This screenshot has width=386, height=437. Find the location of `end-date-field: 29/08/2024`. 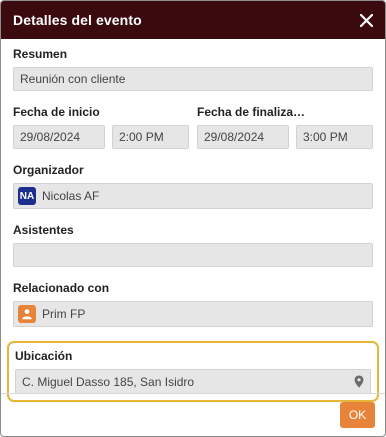

end-date-field: 29/08/2024 is located at coordinates (243, 137).